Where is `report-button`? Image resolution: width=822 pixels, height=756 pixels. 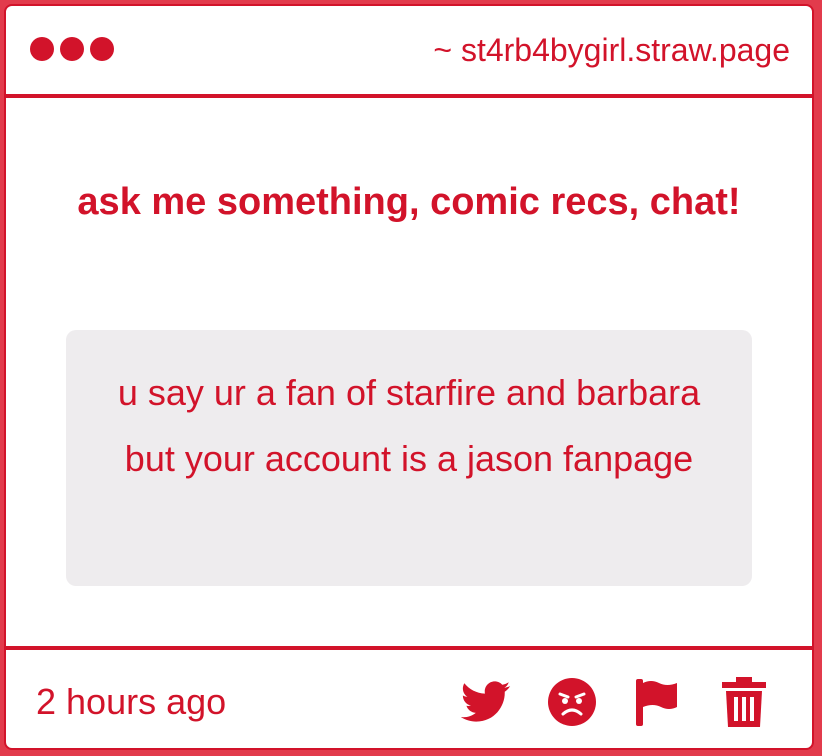 report-button is located at coordinates (658, 702).